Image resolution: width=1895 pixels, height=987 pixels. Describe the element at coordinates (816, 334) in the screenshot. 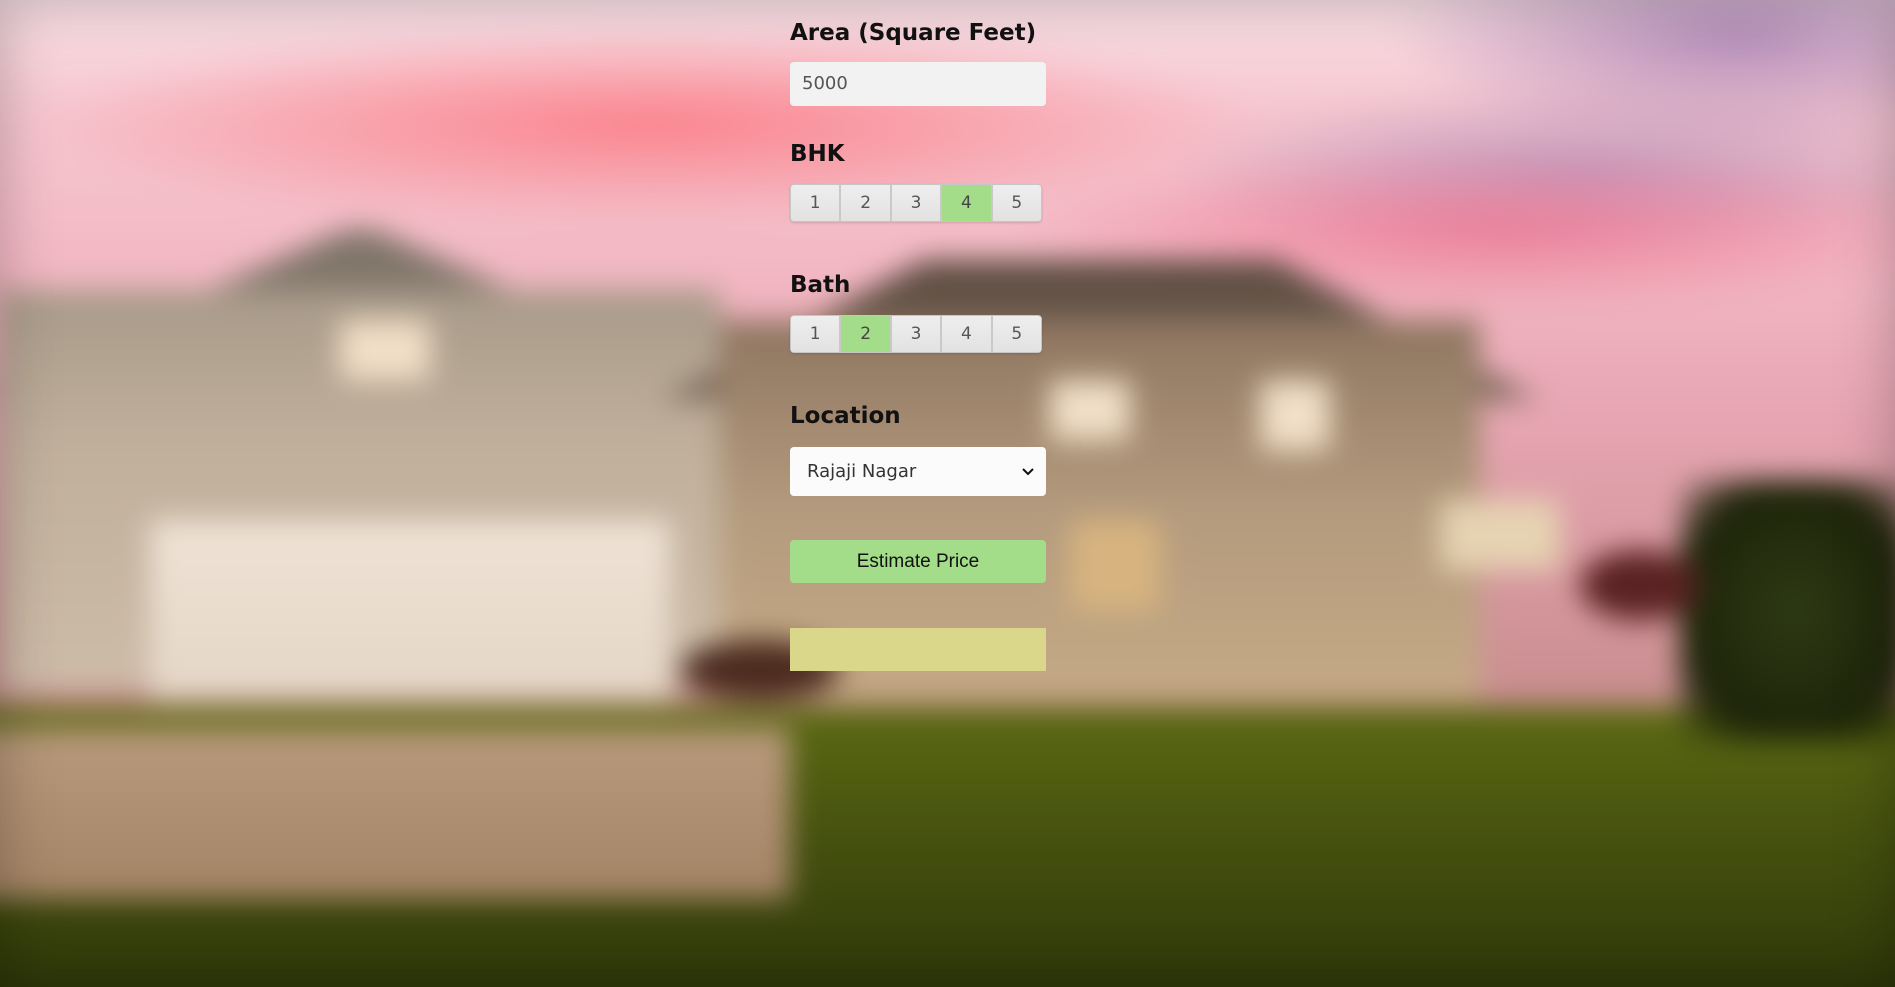

I see `bath-option-1: 1` at that location.